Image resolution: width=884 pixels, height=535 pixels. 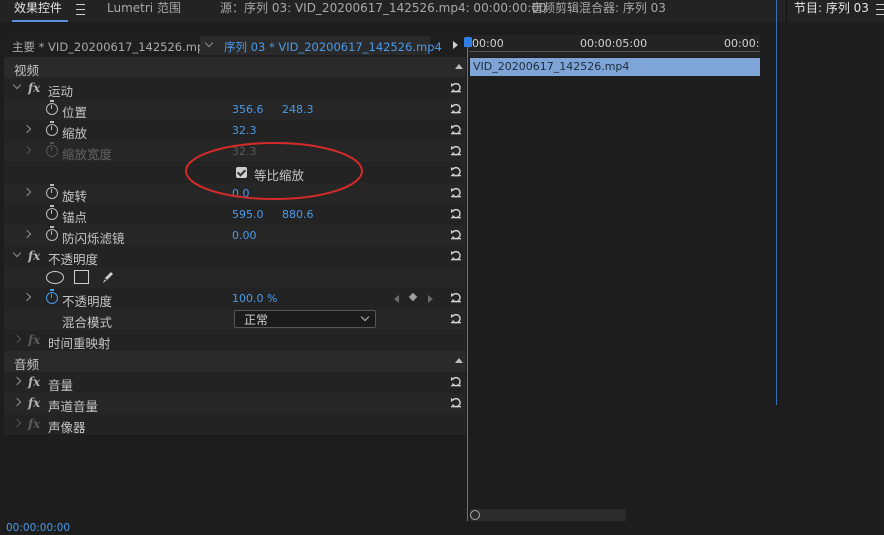 What do you see at coordinates (87, 301) in the screenshot?
I see `opacity-label: 不透明度` at bounding box center [87, 301].